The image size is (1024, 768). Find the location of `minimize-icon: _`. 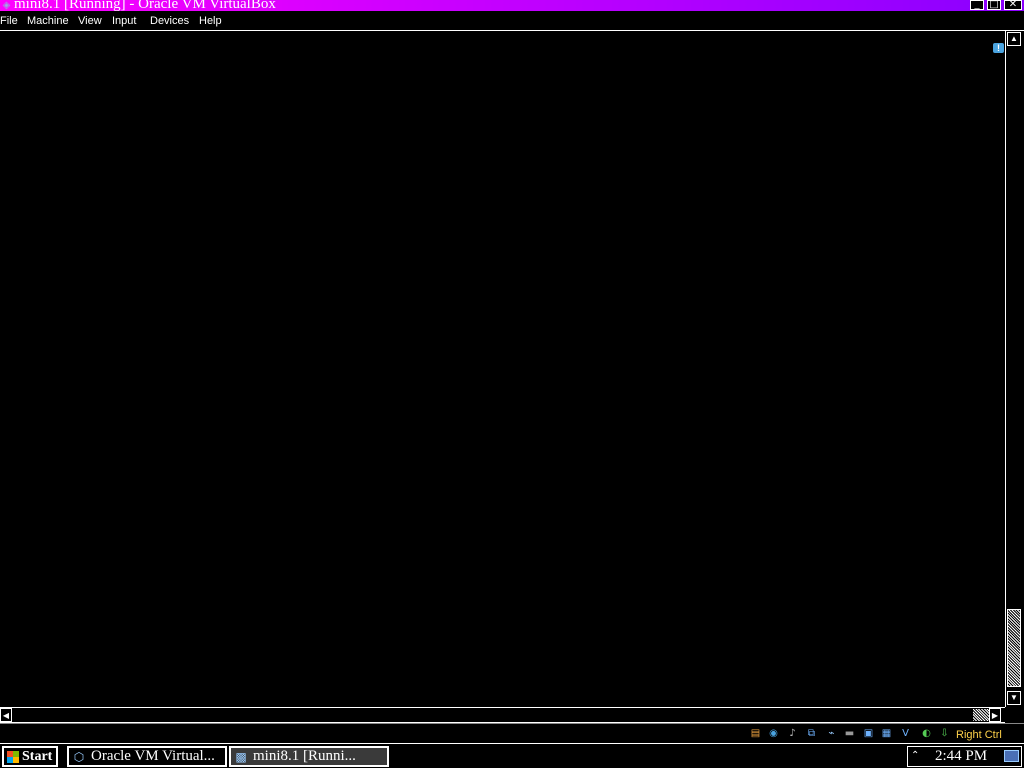

minimize-icon: _ is located at coordinates (977, 5).